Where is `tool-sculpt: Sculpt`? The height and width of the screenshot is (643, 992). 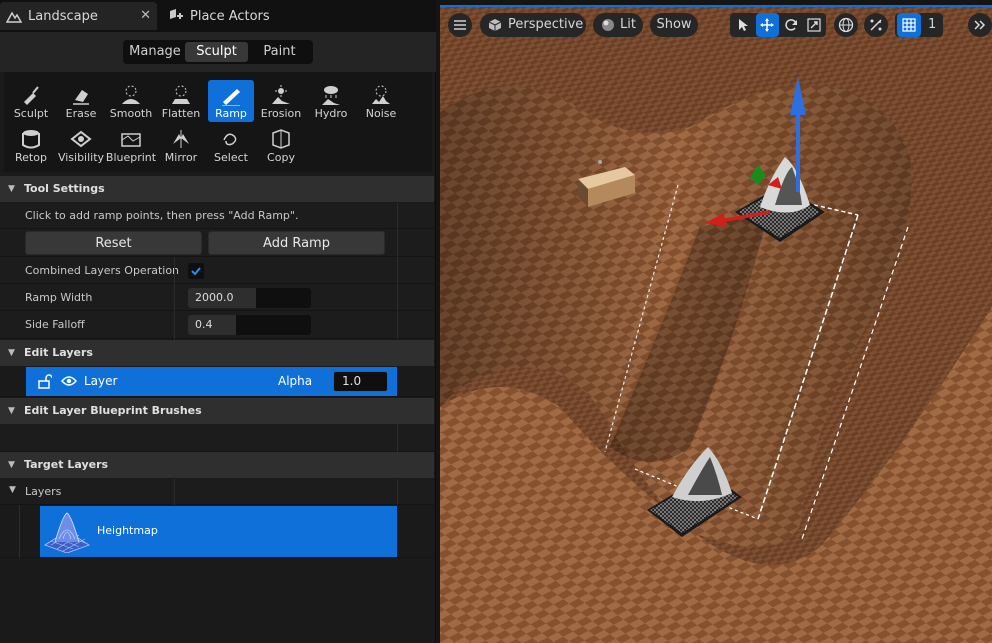 tool-sculpt: Sculpt is located at coordinates (31, 101).